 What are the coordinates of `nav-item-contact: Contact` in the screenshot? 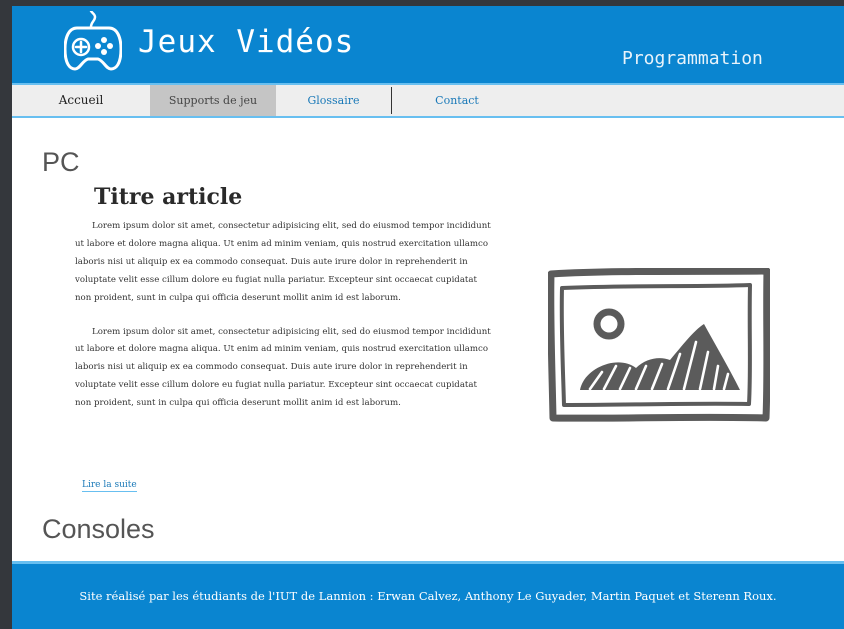 It's located at (457, 100).